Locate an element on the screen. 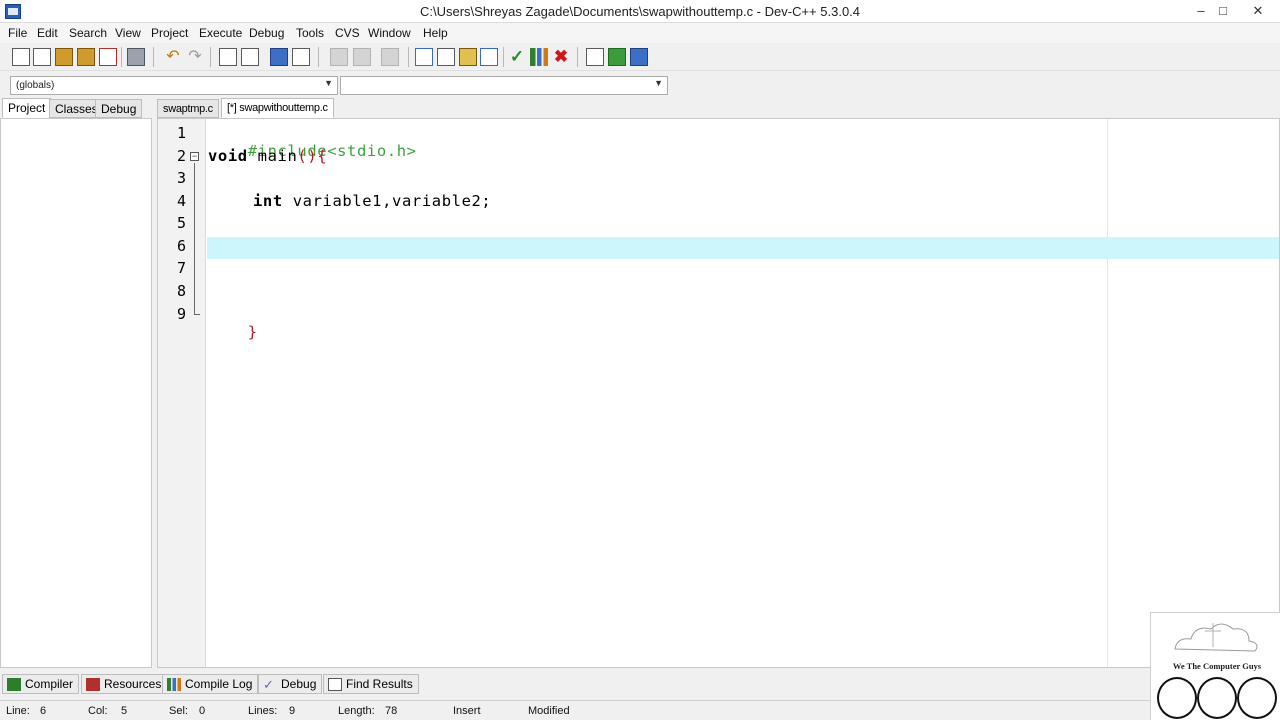  debug-icon is located at coordinates (595, 57).